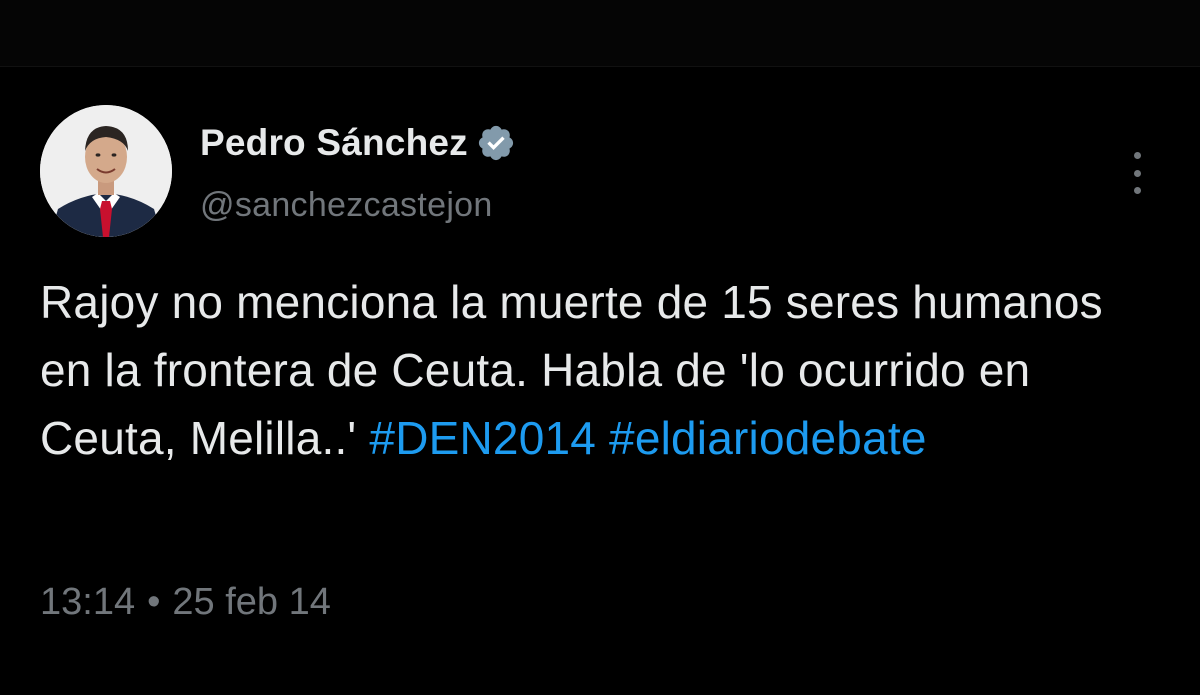  What do you see at coordinates (482, 438) in the screenshot?
I see `hashtag-den2014: #DEN2014` at bounding box center [482, 438].